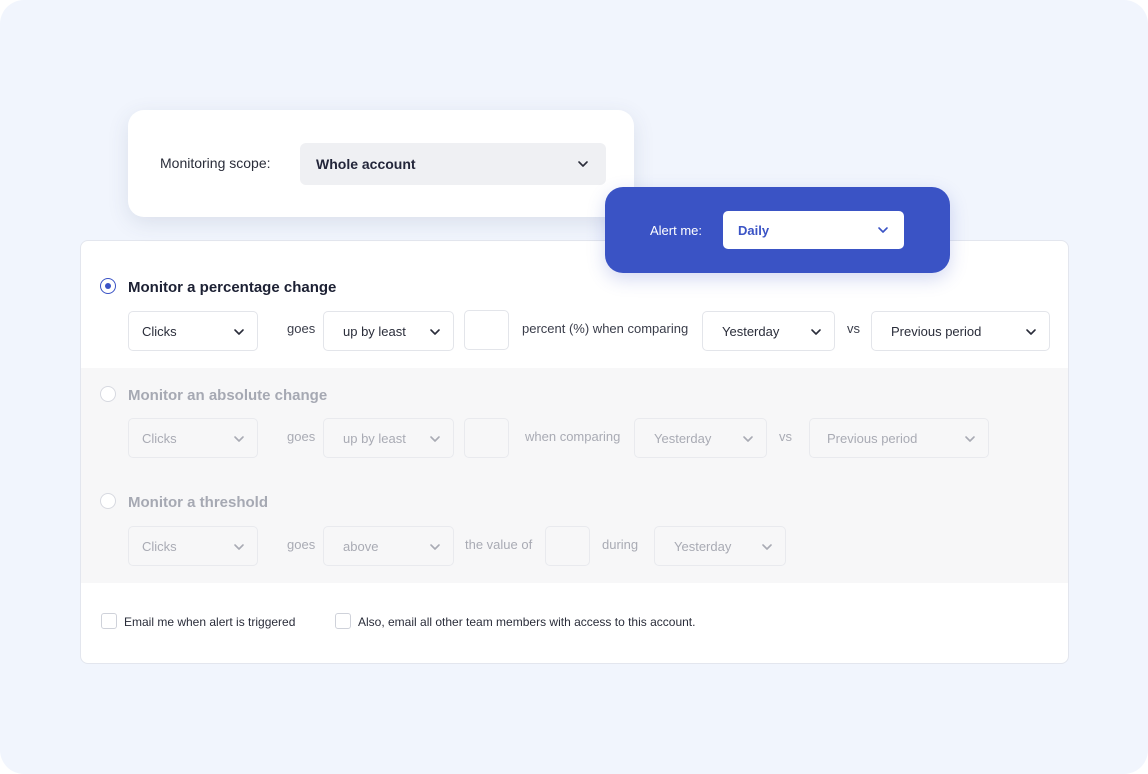 This screenshot has width=1148, height=774. I want to click on percentage-compare-select: Previous period, so click(960, 331).